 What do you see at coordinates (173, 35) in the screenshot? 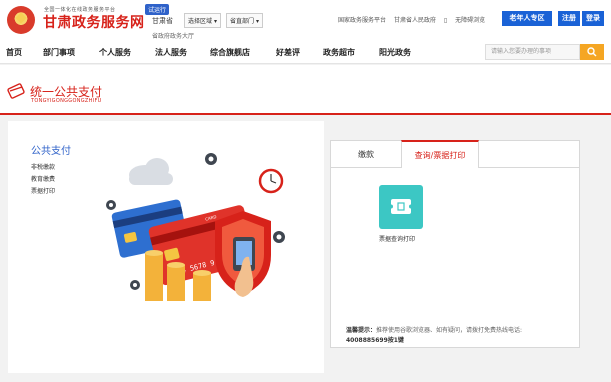
I see `government-hall-link: 省政府政务大厅` at bounding box center [173, 35].